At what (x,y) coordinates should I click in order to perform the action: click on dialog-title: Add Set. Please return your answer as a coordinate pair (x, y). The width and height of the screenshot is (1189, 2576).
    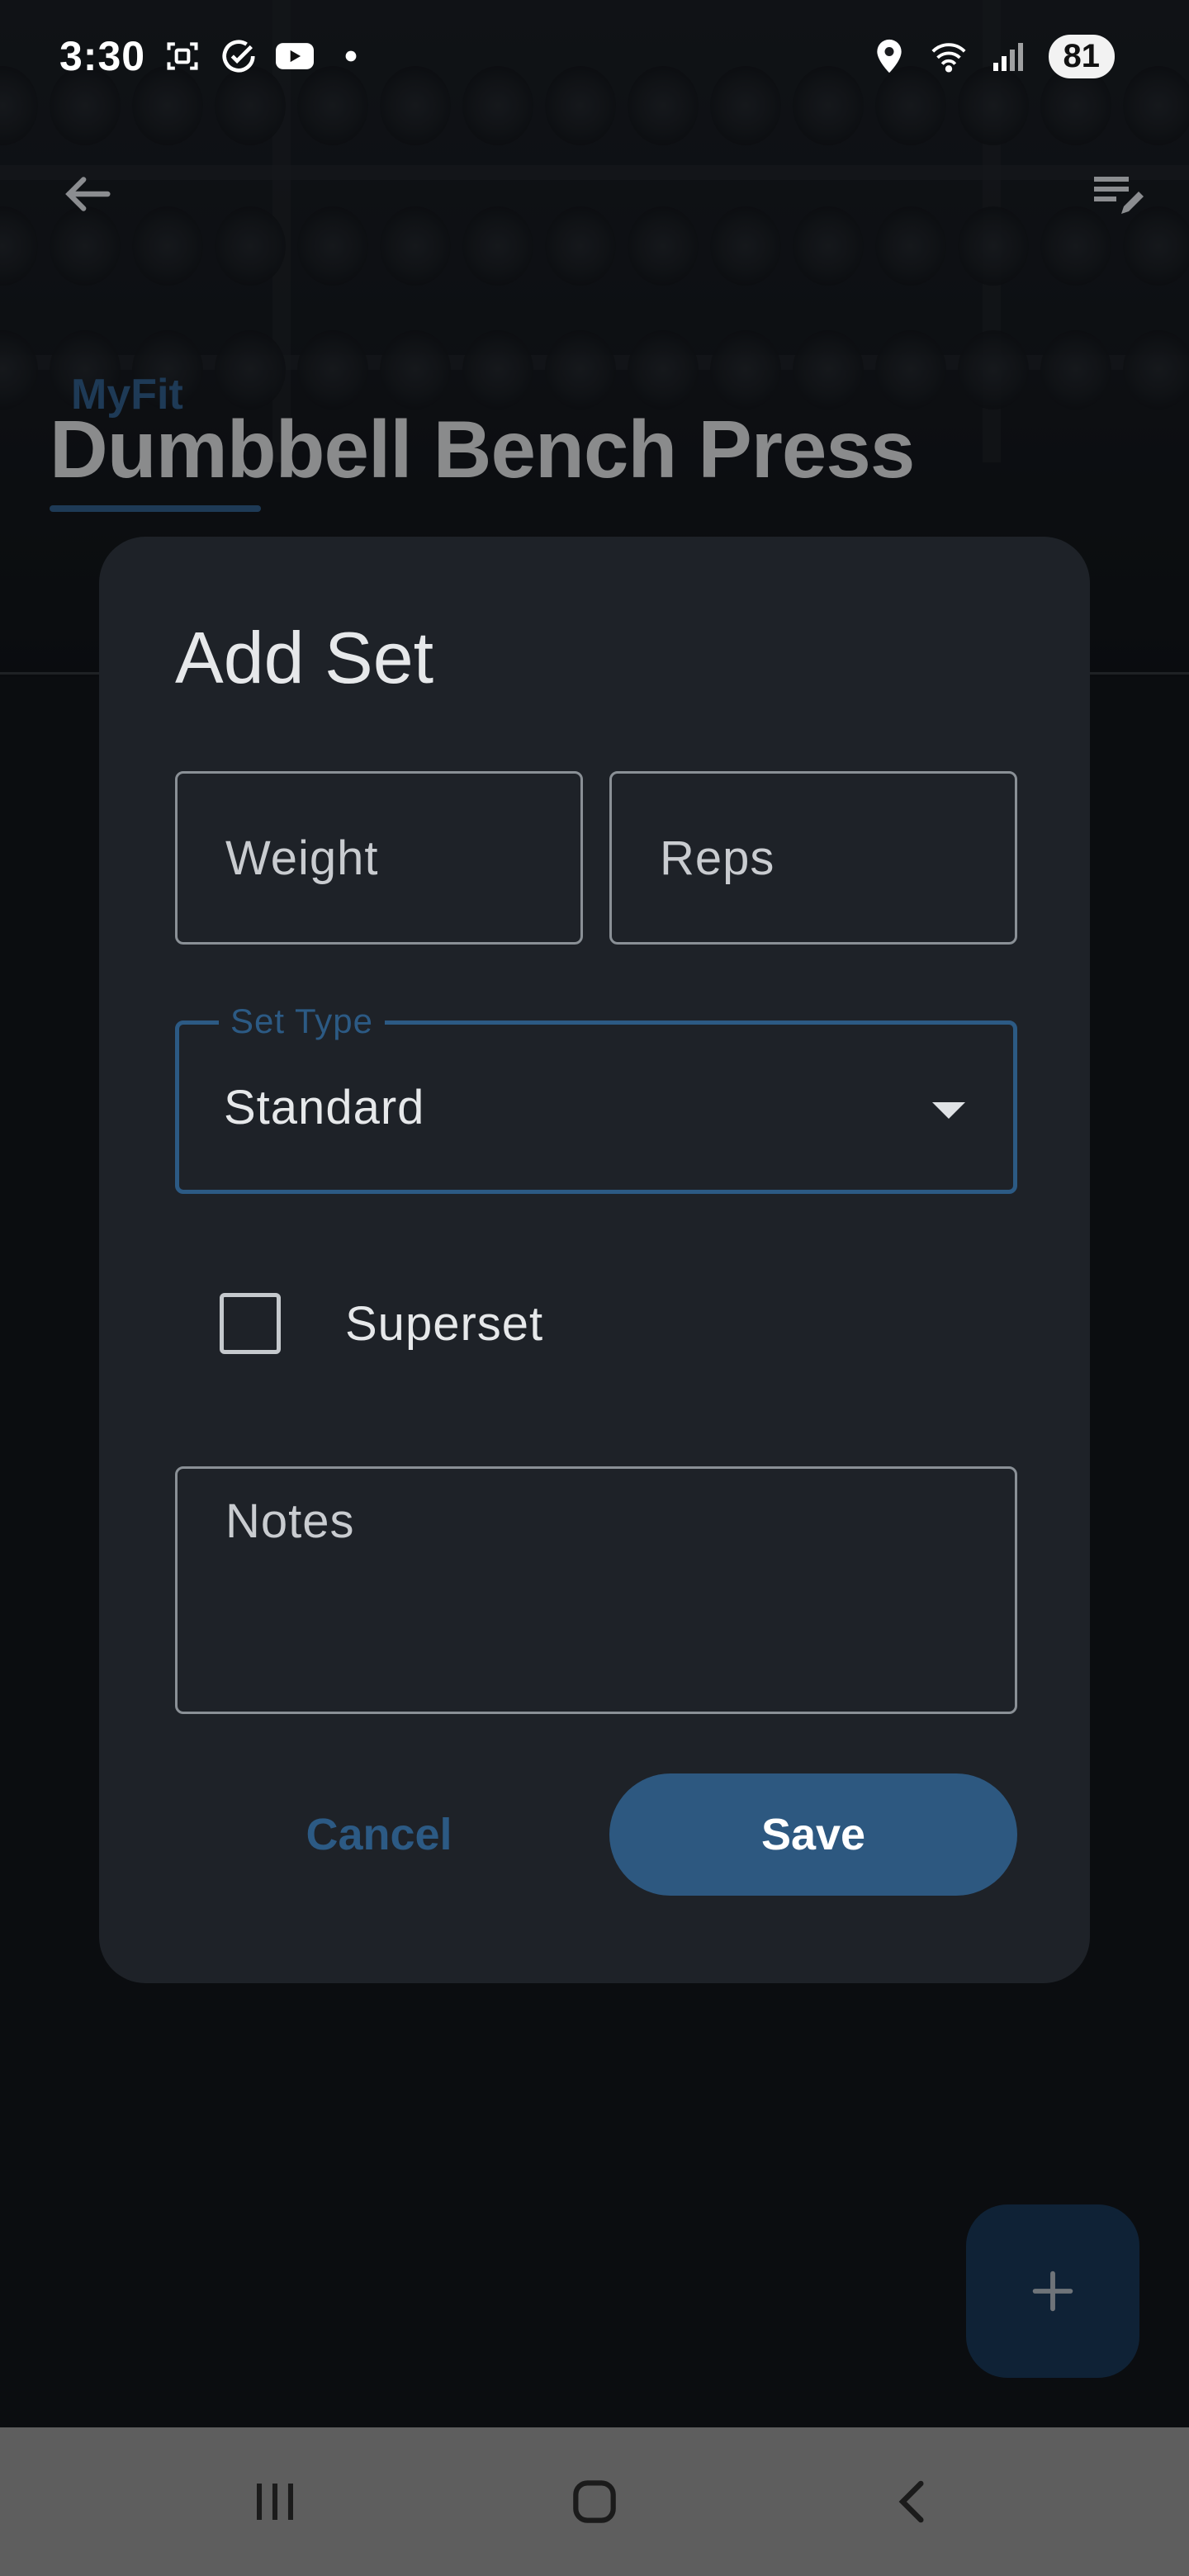
    Looking at the image, I should click on (304, 657).